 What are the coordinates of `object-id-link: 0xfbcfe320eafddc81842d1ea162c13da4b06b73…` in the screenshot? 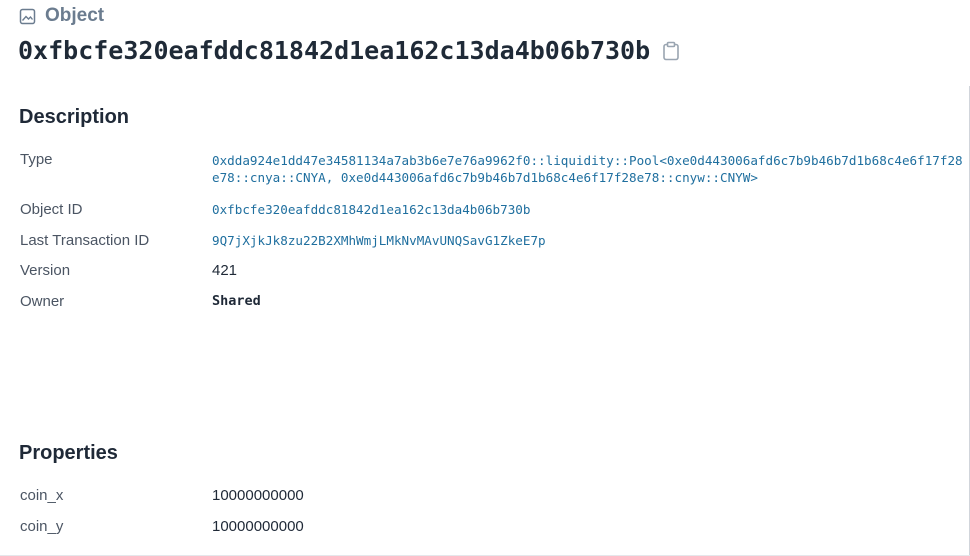 It's located at (371, 209).